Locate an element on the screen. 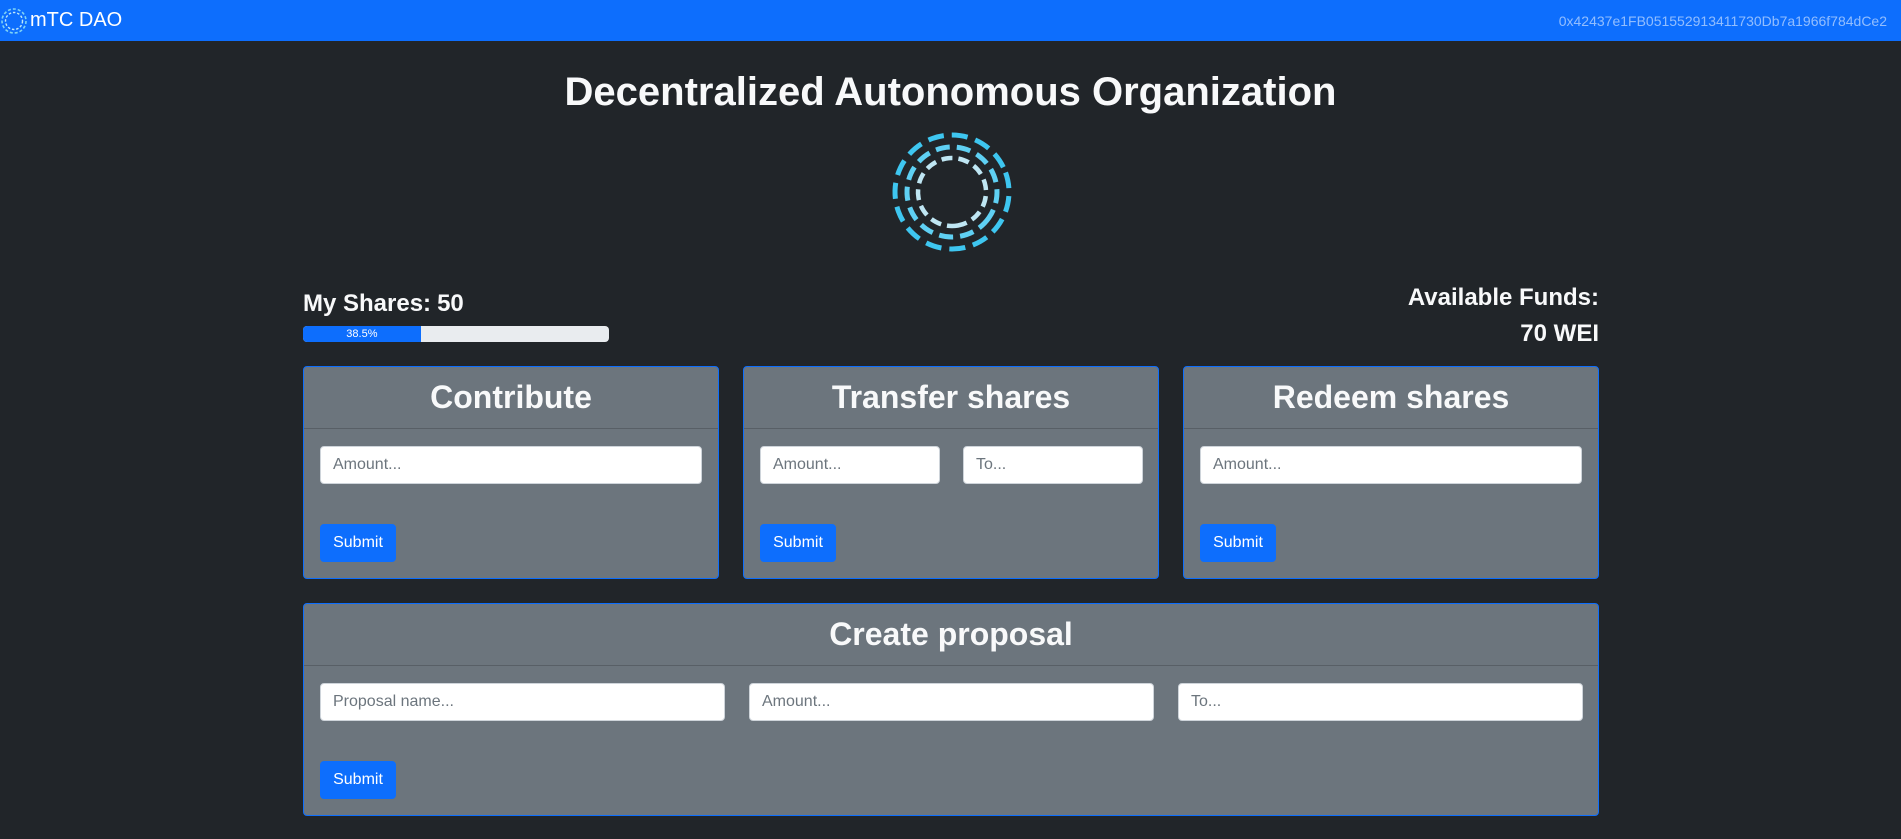  contribute-card: Contribute Submit is located at coordinates (511, 472).